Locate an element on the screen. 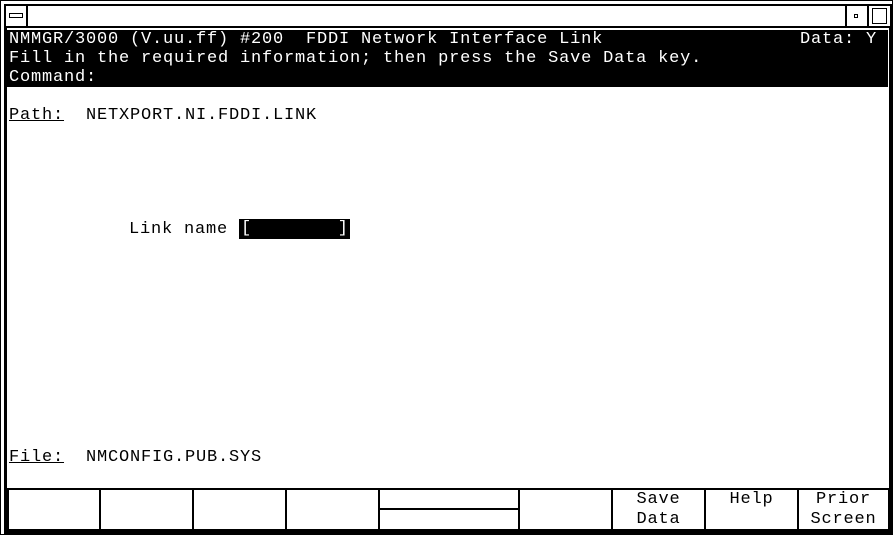  softkey-f2 is located at coordinates (145, 509).